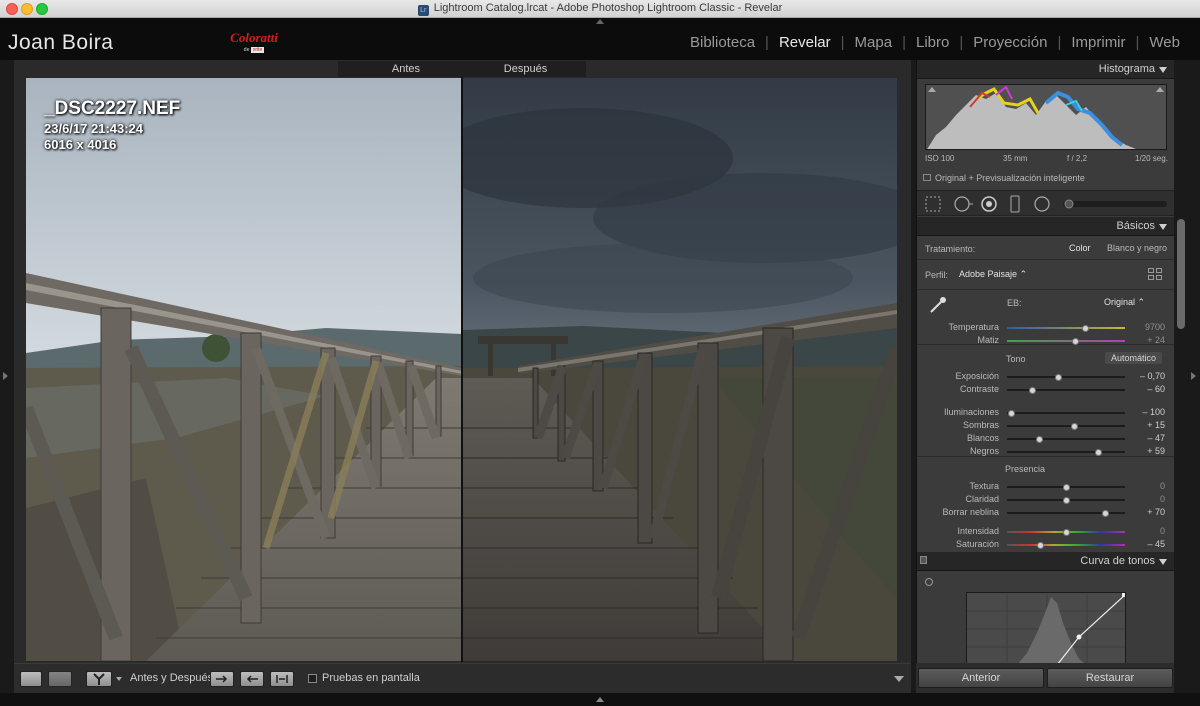 The height and width of the screenshot is (706, 1200). I want to click on white-balance-dropdown: Original ⌃, so click(1124, 302).